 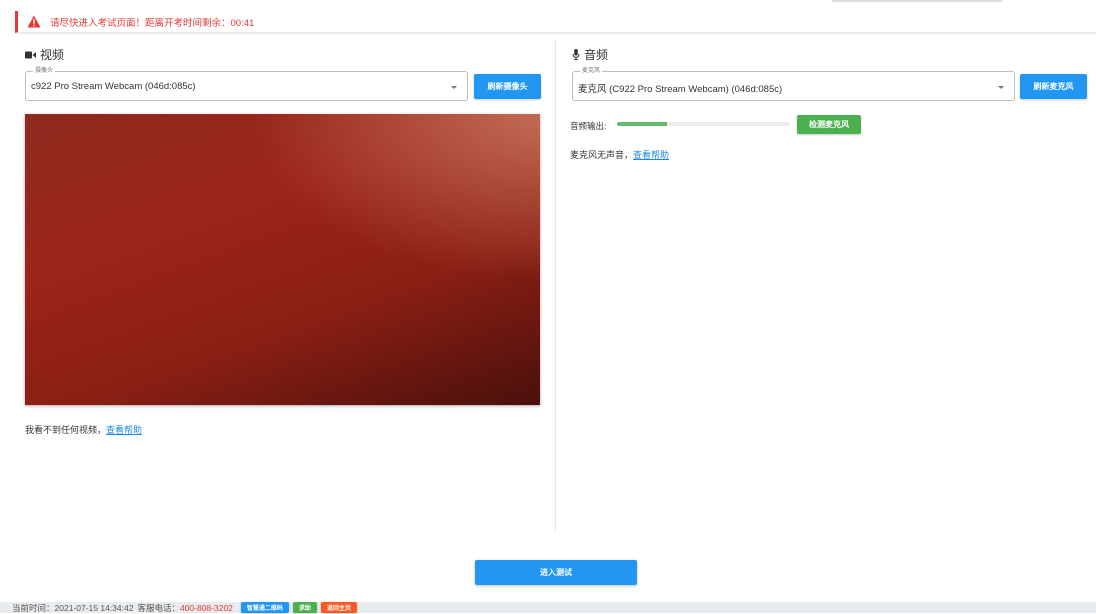 I want to click on video-section-title: 视频, so click(x=44, y=54).